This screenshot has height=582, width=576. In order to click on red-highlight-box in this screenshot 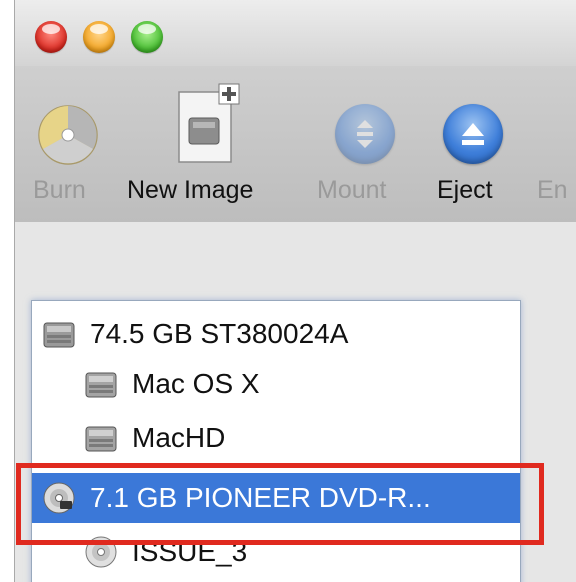, I will do `click(280, 504)`.